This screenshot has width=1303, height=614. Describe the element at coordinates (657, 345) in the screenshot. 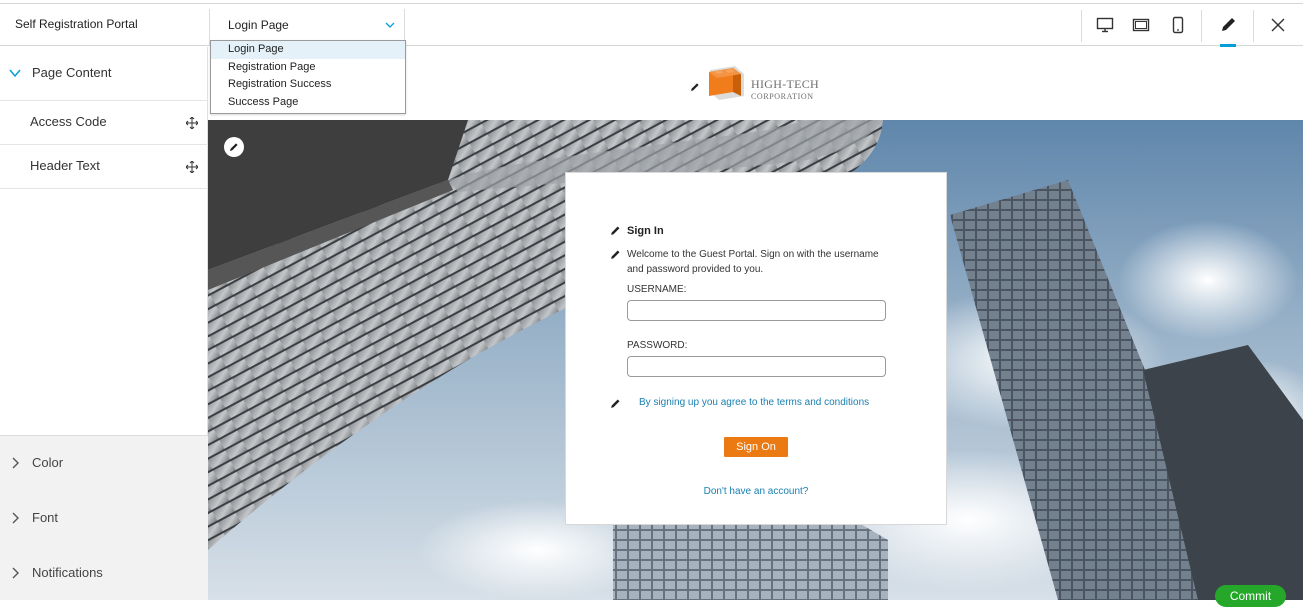

I see `password-label: PASSWORD:` at that location.